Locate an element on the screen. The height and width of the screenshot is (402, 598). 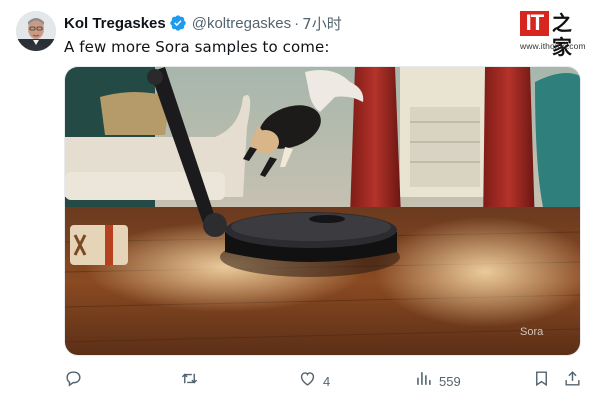
ithome-logo-it: IT is located at coordinates (534, 23).